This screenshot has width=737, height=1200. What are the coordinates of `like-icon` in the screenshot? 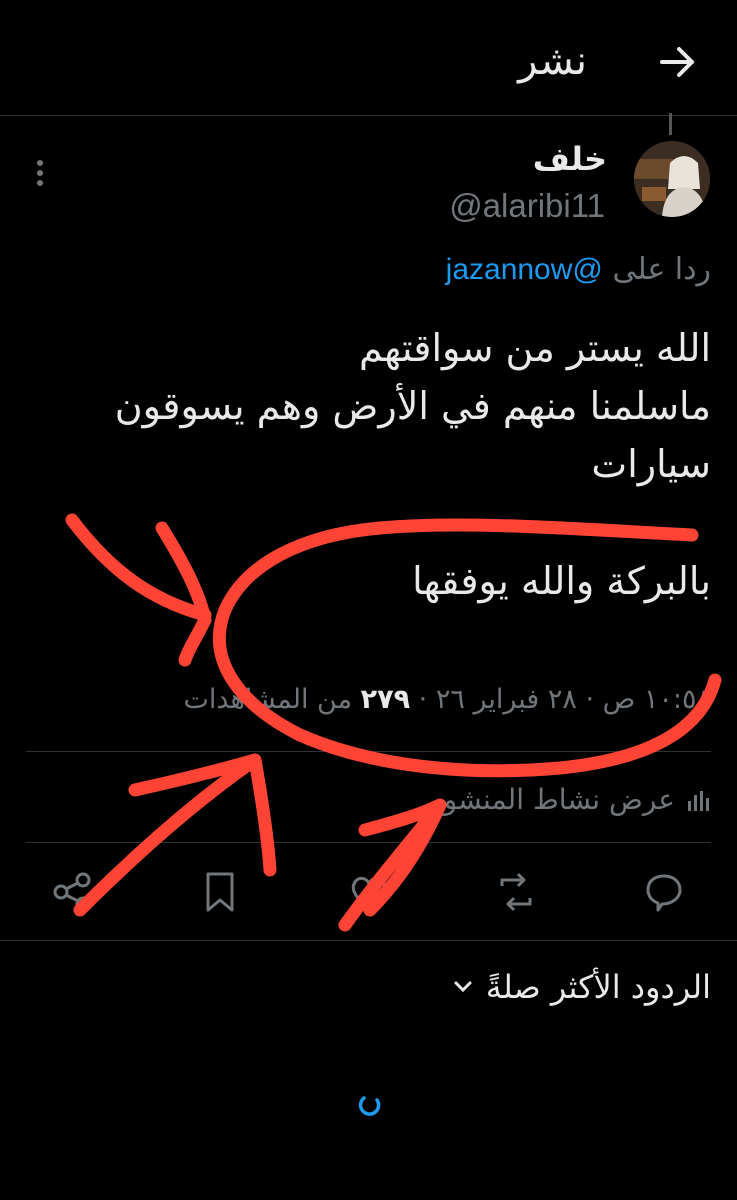 It's located at (369, 892).